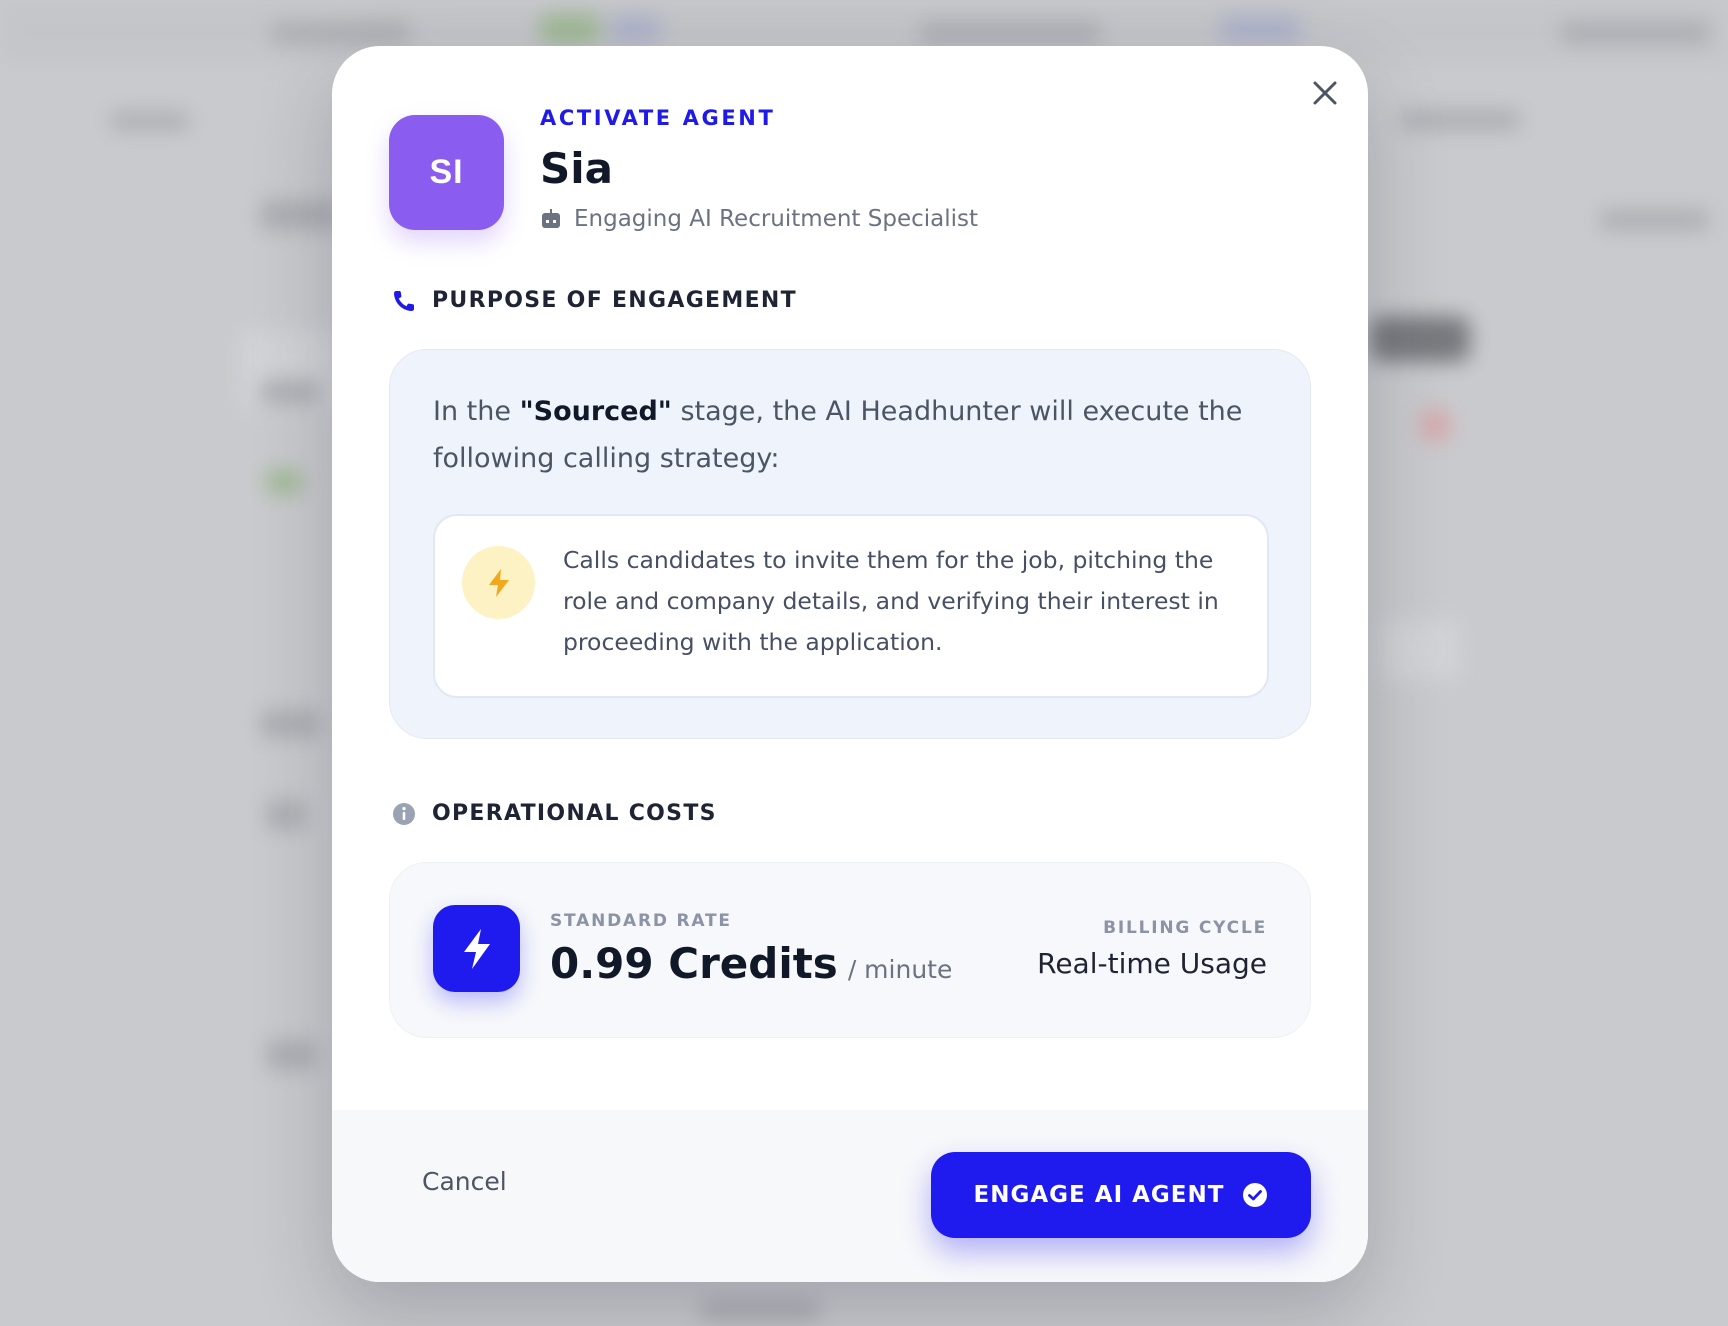 The height and width of the screenshot is (1326, 1728). I want to click on engage-ai-agent-button: ENGAGE AI AGENT, so click(1121, 1195).